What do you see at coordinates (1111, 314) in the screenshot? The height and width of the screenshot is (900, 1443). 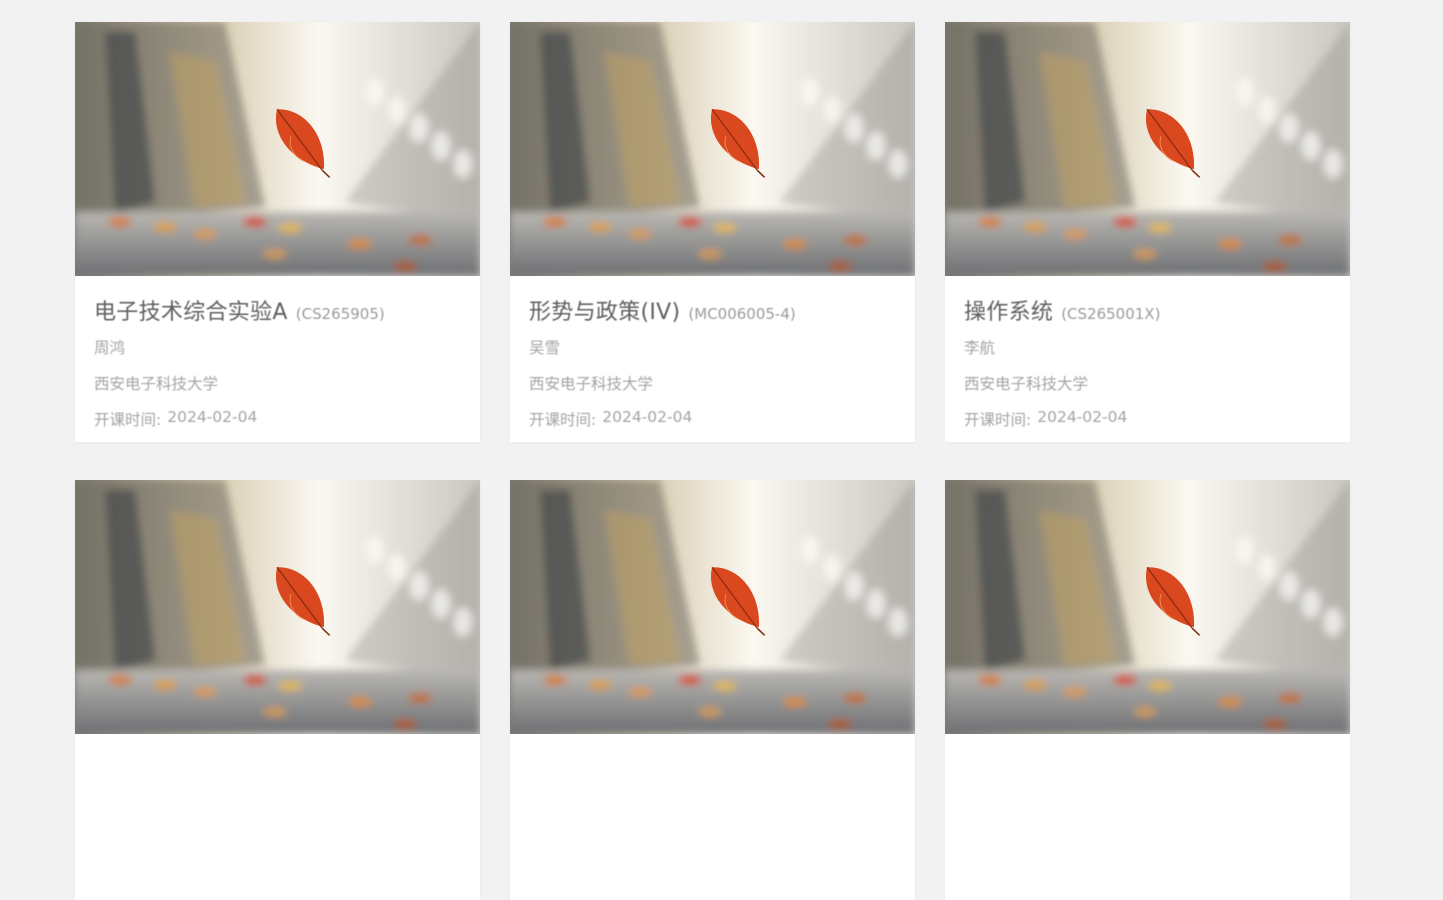 I see `course-code: (CS265001X)` at bounding box center [1111, 314].